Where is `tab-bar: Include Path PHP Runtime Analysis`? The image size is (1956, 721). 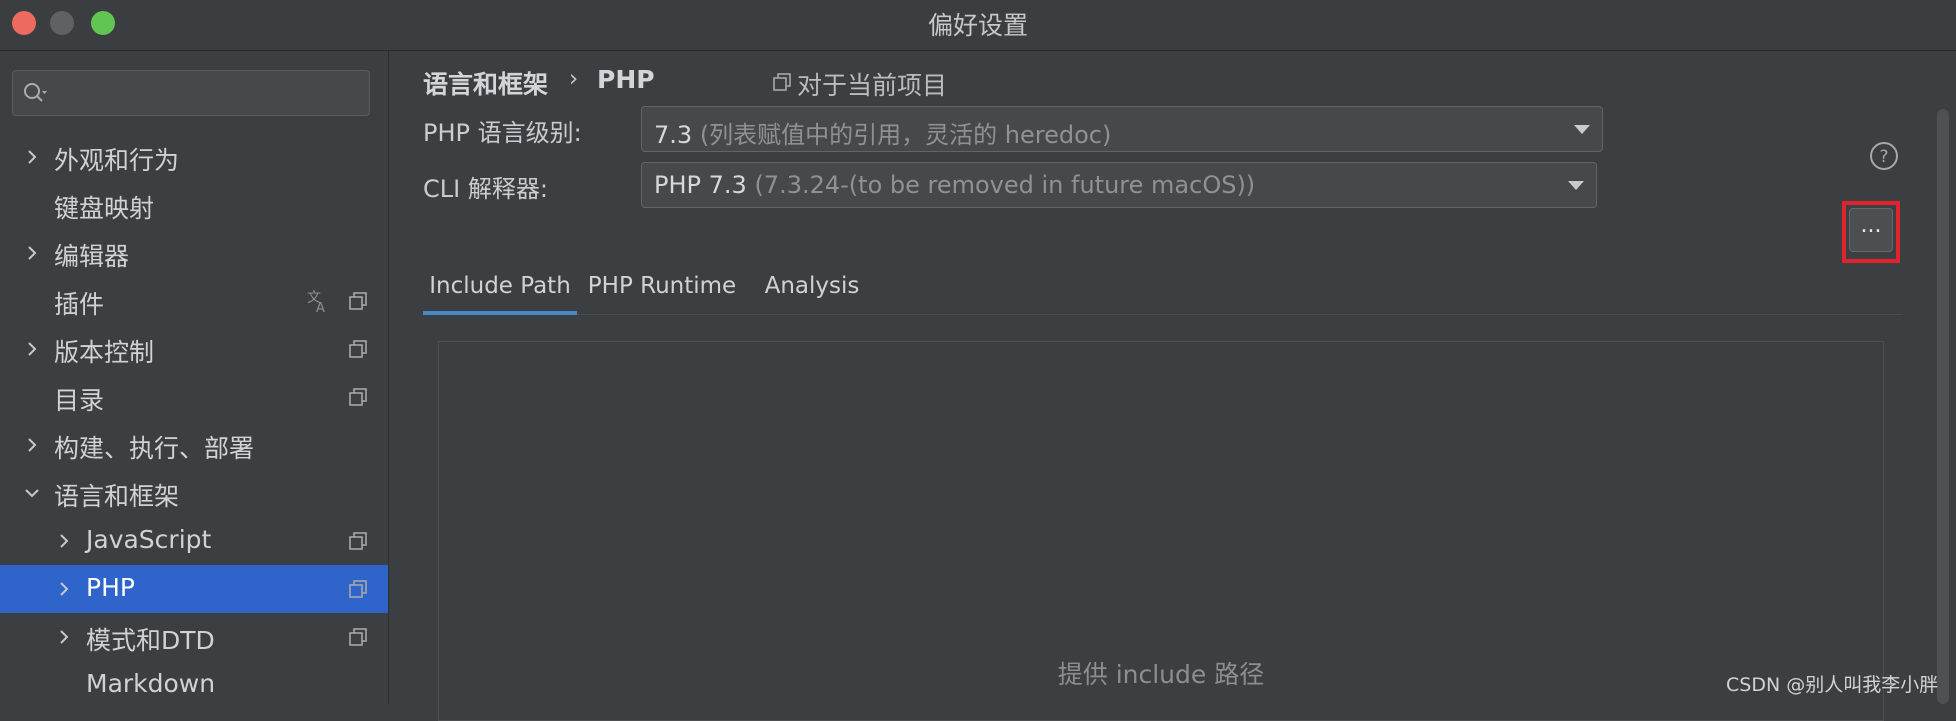
tab-bar: Include Path PHP Runtime Analysis is located at coordinates (1163, 289).